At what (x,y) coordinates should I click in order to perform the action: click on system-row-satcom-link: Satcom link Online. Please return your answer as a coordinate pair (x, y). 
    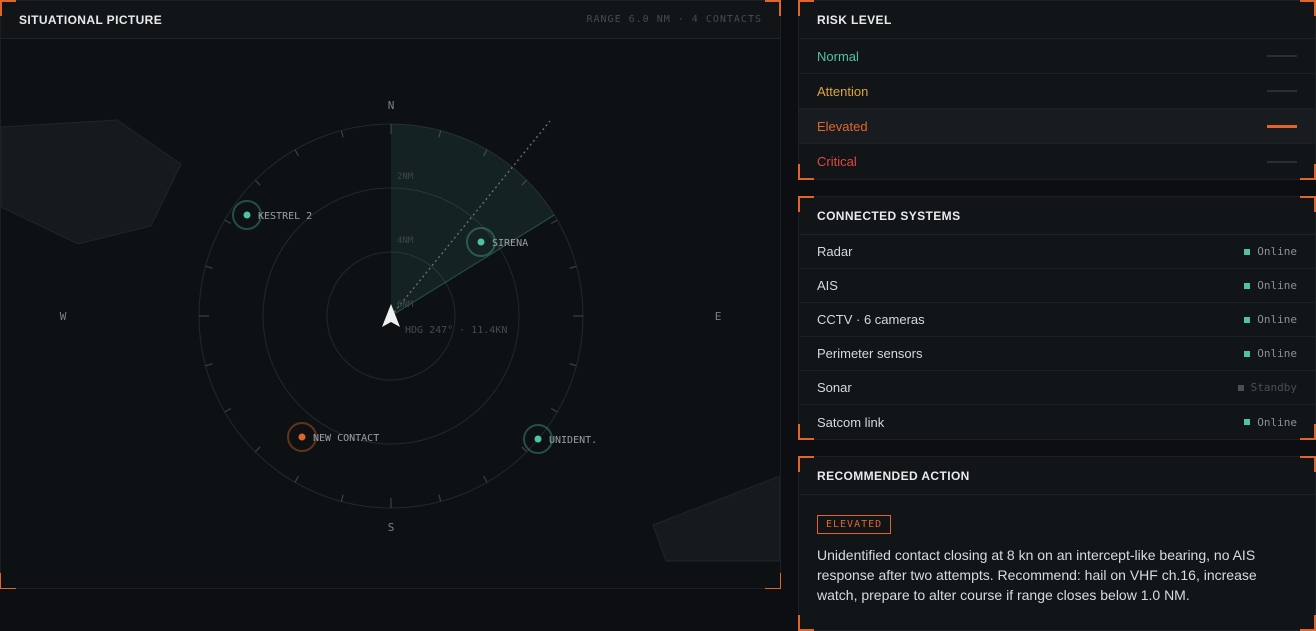
    Looking at the image, I should click on (1057, 422).